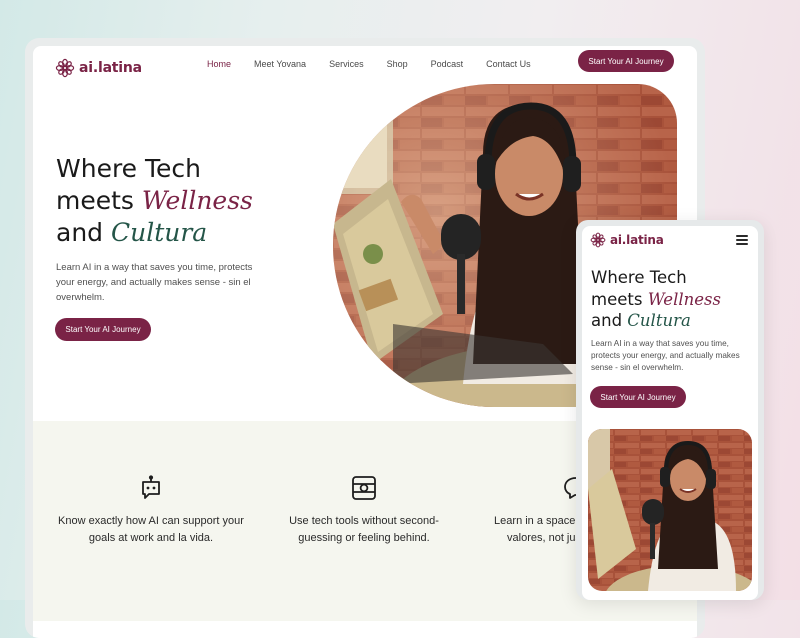 This screenshot has height=638, width=800. What do you see at coordinates (346, 64) in the screenshot?
I see `nav-item-services: Services` at bounding box center [346, 64].